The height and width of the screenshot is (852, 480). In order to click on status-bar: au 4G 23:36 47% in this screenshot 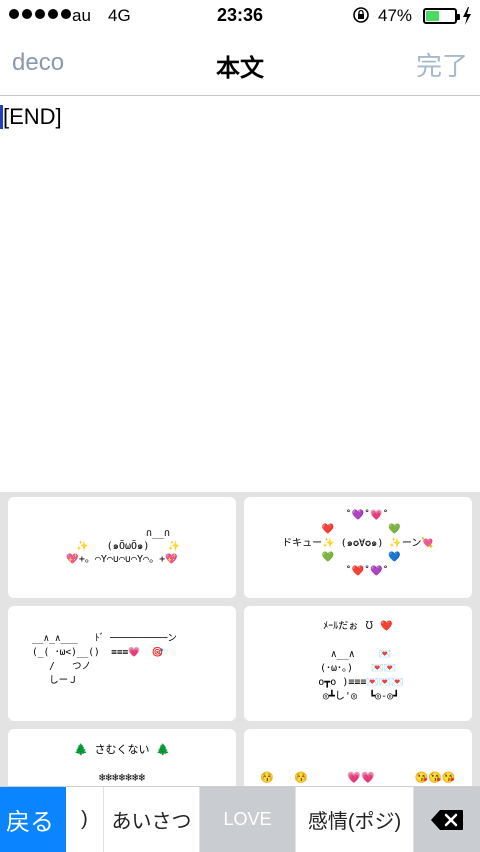, I will do `click(240, 16)`.